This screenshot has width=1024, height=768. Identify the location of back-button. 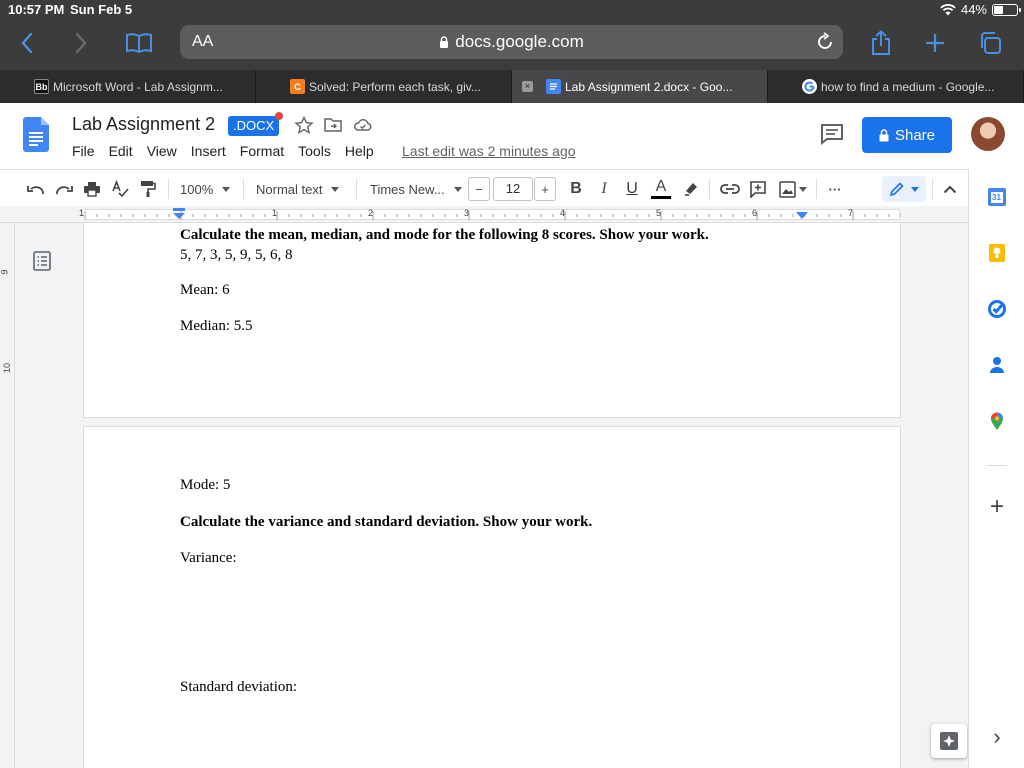
(27, 43).